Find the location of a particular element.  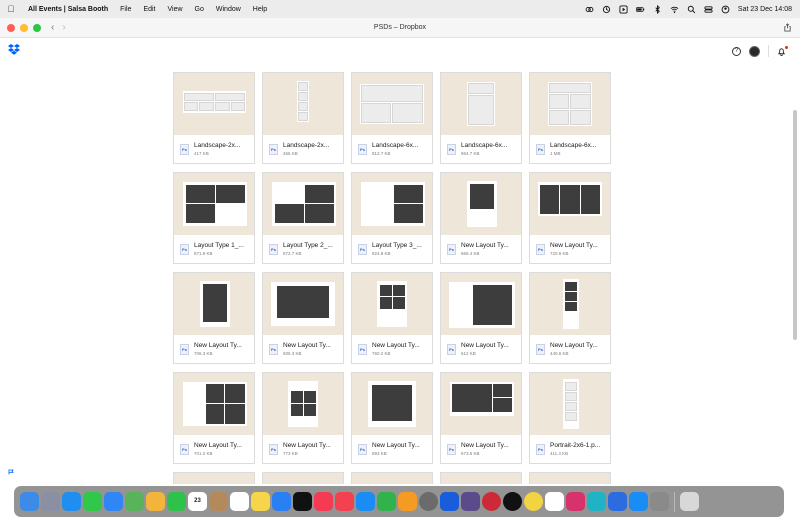

avatar is located at coordinates (754, 51).